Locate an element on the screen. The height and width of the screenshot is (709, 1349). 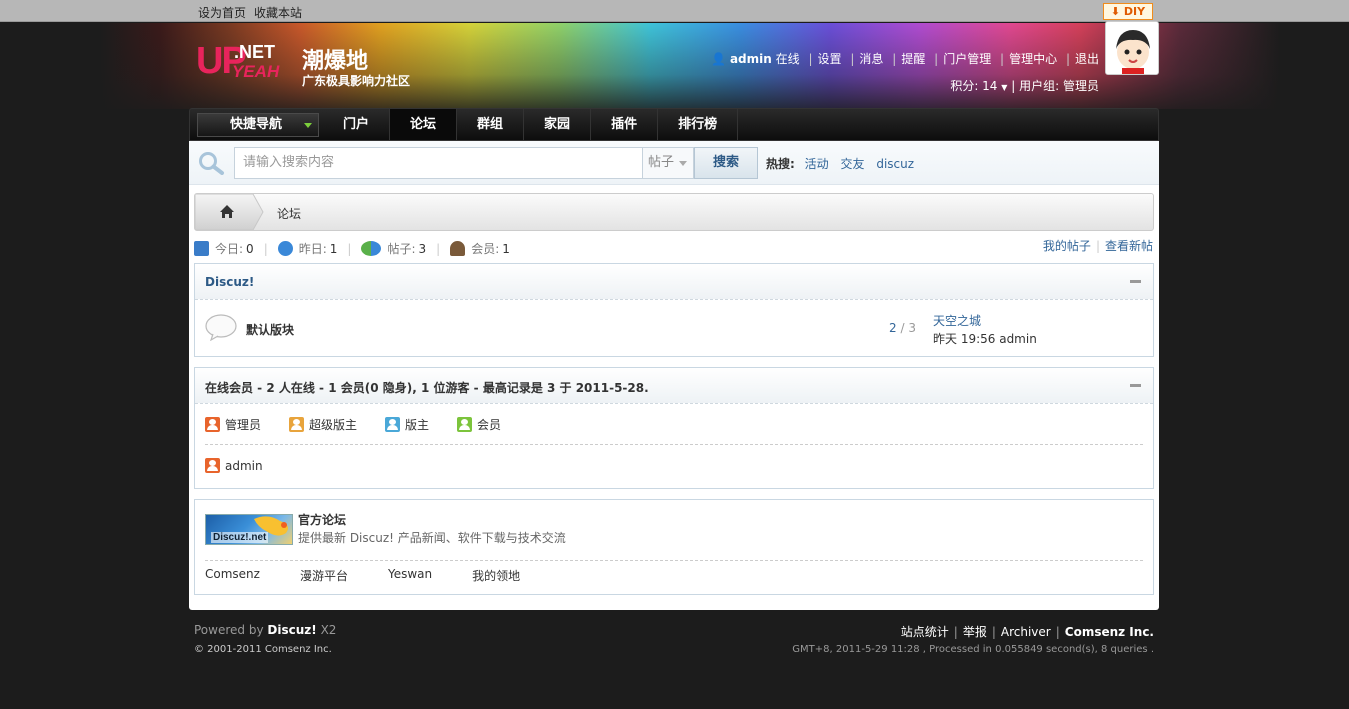
members-label: 会员: is located at coordinates (485, 249).